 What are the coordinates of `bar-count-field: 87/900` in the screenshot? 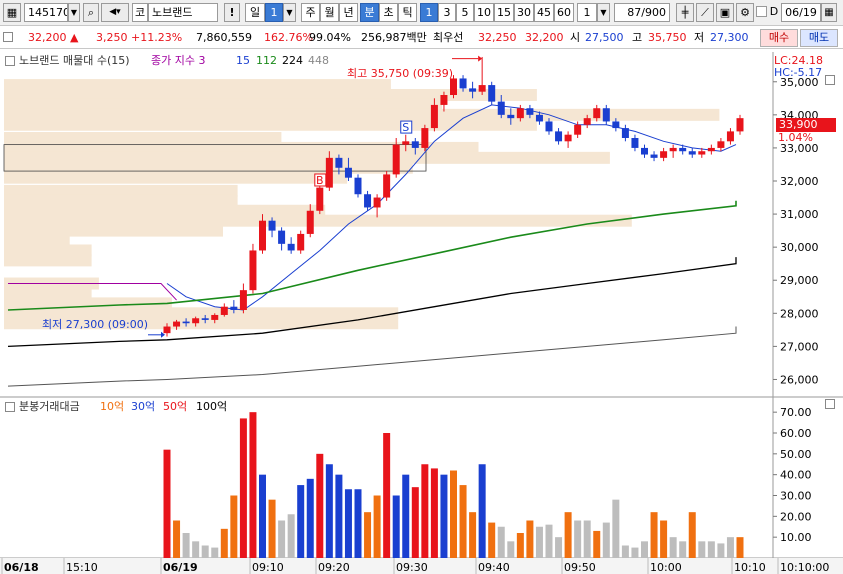 It's located at (642, 12).